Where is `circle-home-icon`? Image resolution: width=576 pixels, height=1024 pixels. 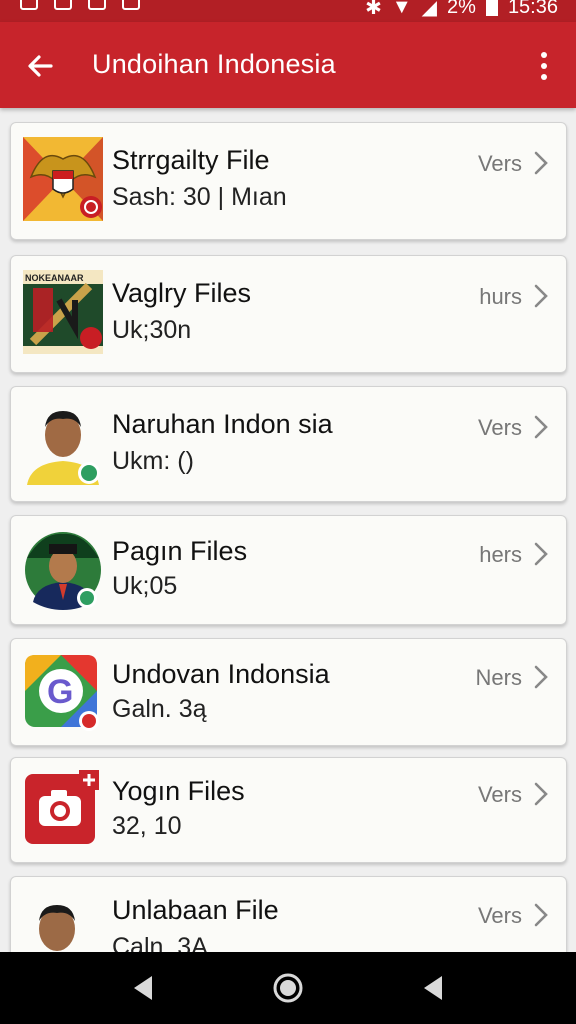
circle-home-icon is located at coordinates (288, 988).